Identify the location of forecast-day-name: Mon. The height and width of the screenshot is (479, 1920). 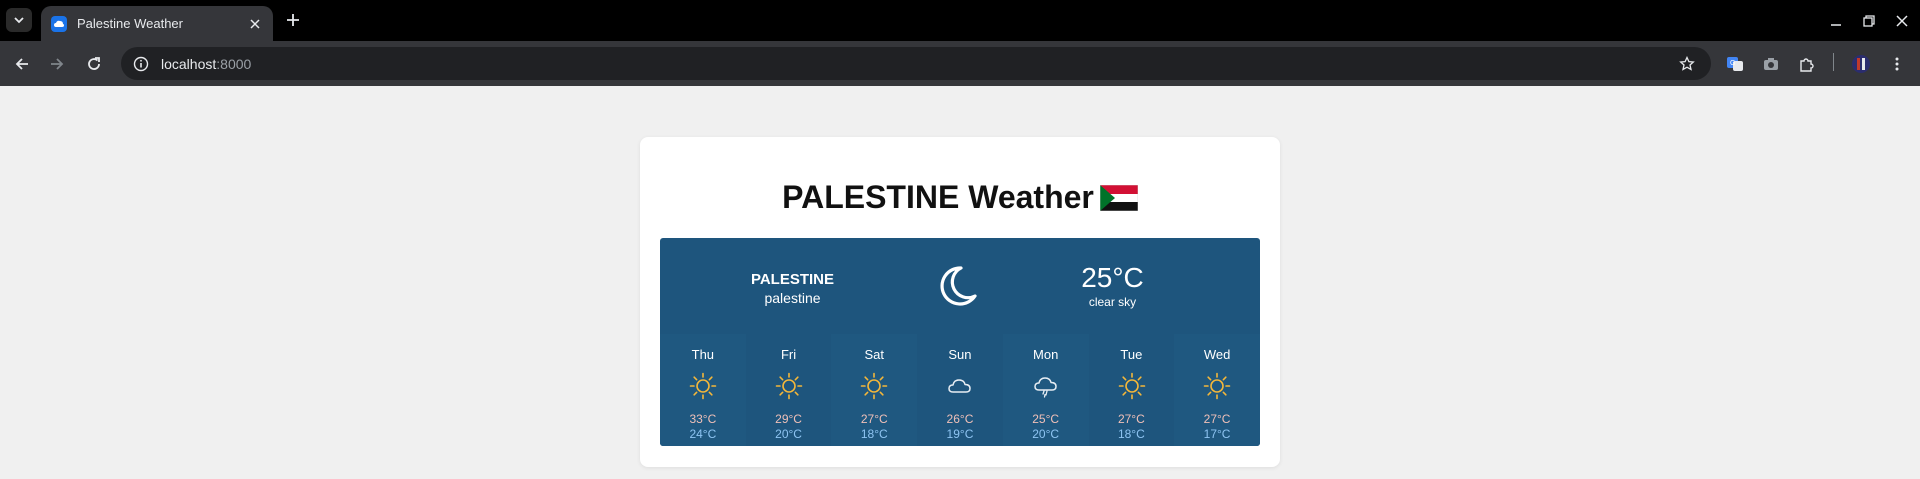
(1046, 354).